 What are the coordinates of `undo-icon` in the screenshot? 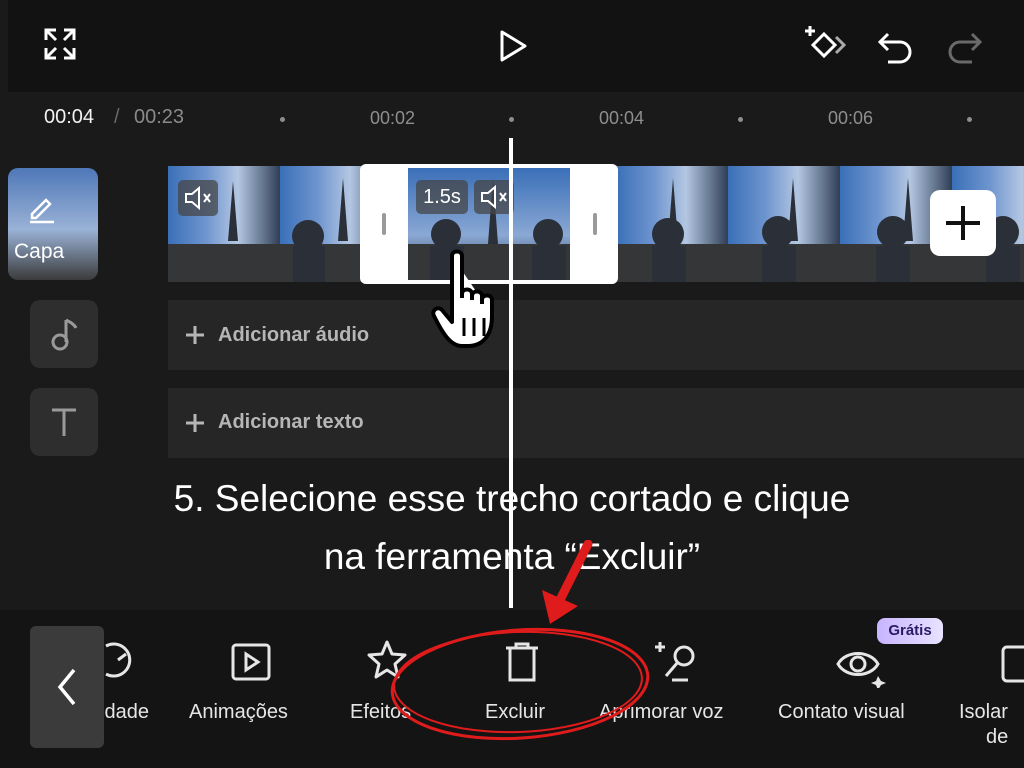 It's located at (895, 46).